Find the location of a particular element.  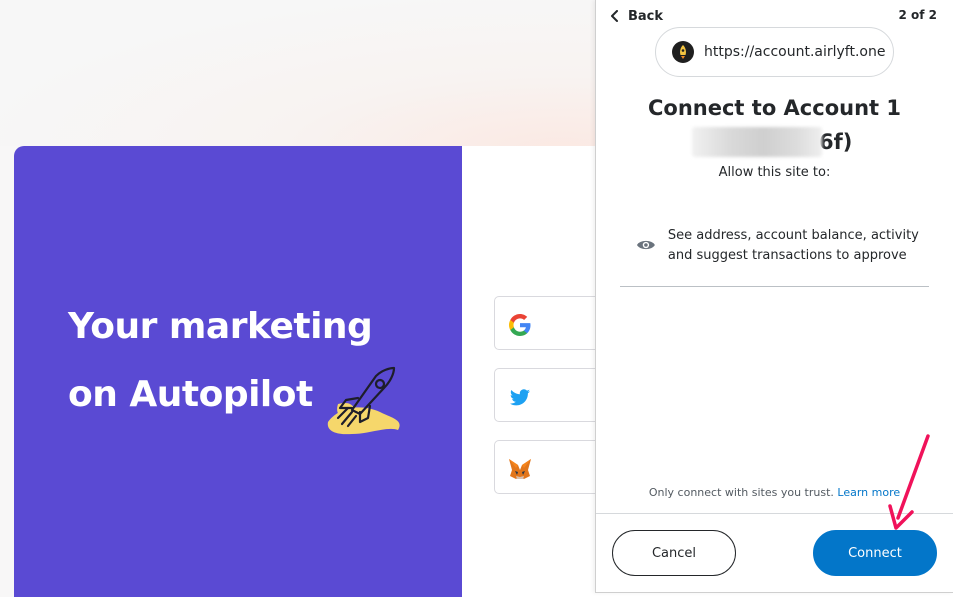

account-address: 6f) is located at coordinates (772, 142).